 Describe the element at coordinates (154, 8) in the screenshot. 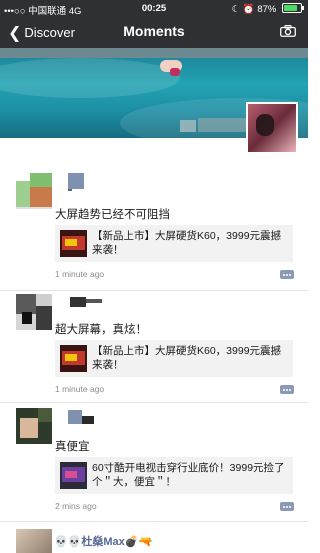

I see `status-bar: •••○○ 中国联通 4G 00:25 ☾ ⏰ 87%` at that location.